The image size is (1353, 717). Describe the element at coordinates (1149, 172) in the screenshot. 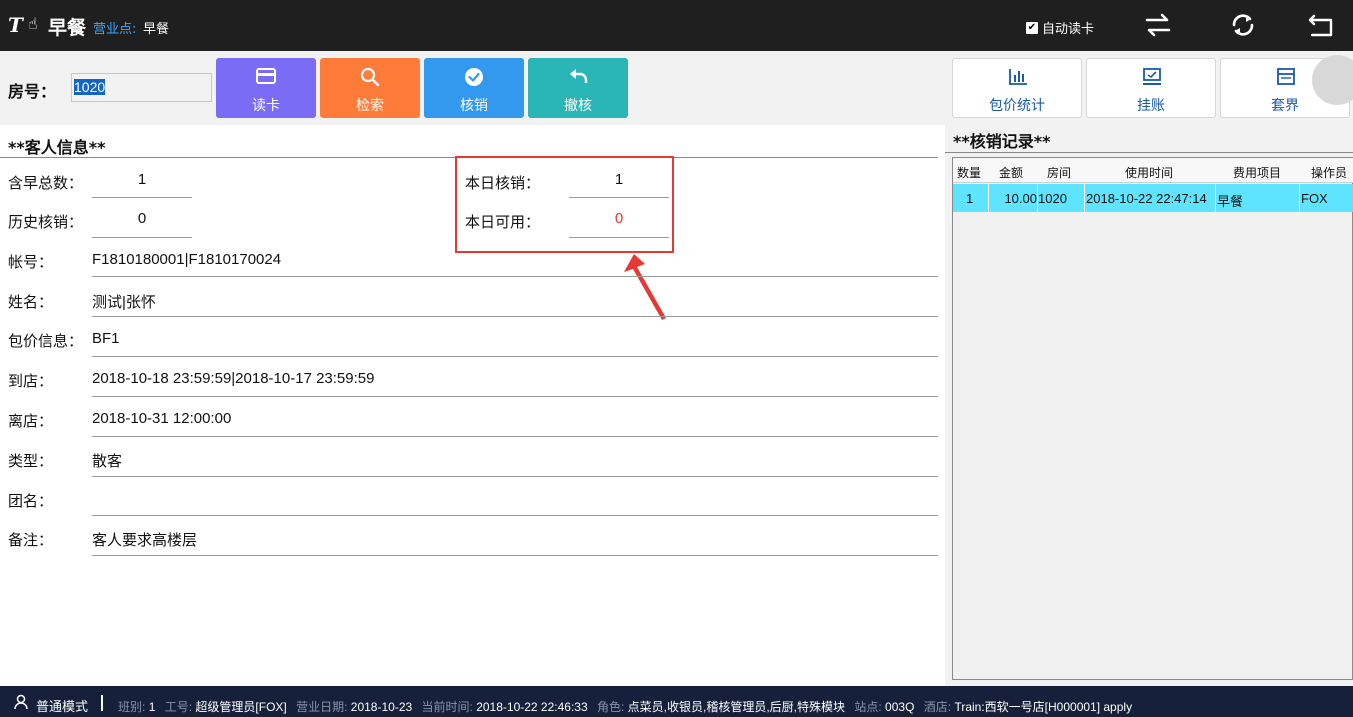

I see `col-header-time: 使用时间` at that location.